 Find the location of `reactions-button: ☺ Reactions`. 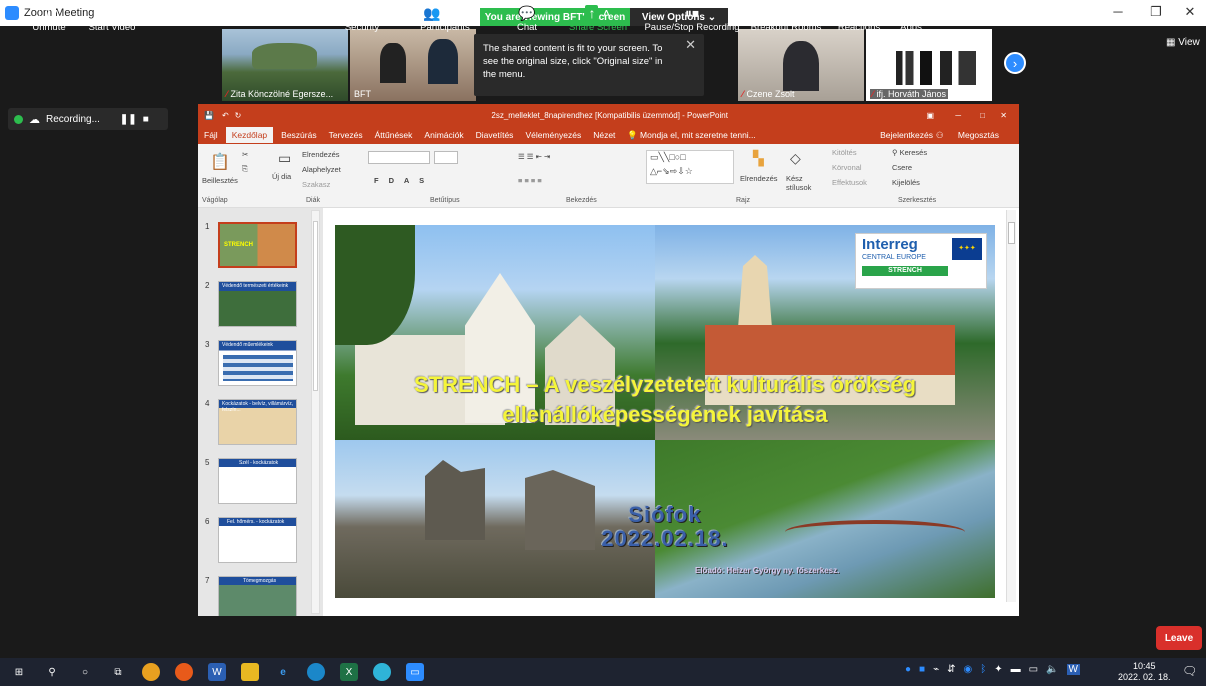

reactions-button: ☺ Reactions is located at coordinates (859, 18).